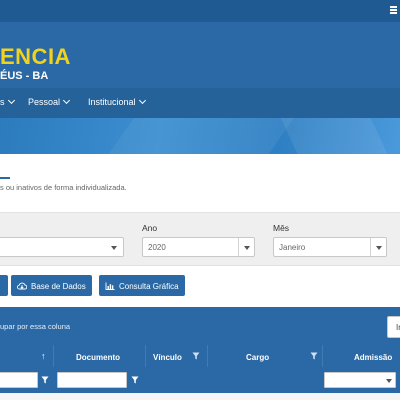 The width and height of the screenshot is (400, 400). I want to click on grid-toolbar-button-label: In, so click(398, 327).